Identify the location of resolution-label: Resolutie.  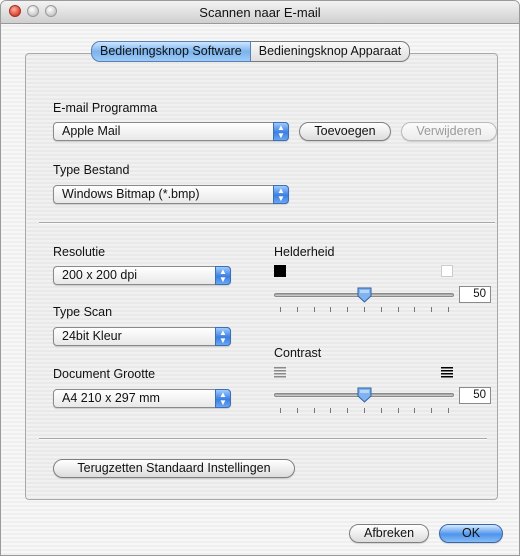
(79, 252).